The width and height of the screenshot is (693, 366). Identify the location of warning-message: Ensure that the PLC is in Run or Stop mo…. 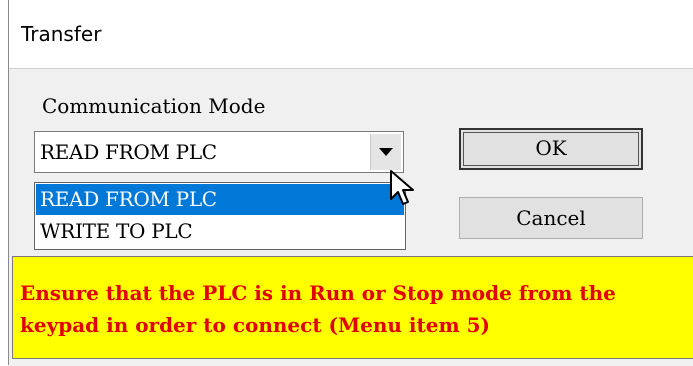
(318, 309).